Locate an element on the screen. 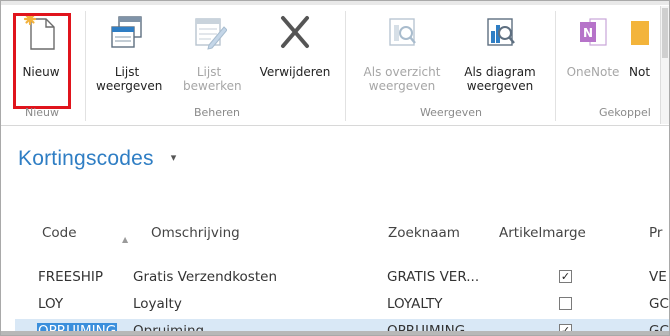 Image resolution: width=670 pixels, height=336 pixels. ribbon-scrollbar is located at coordinates (664, 65).